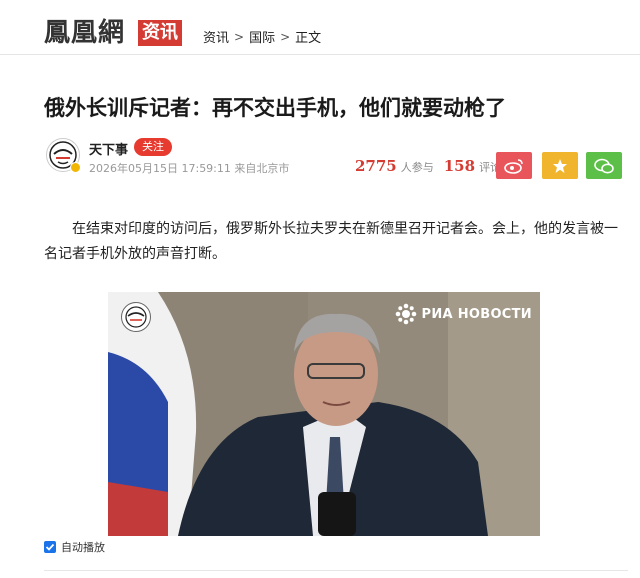  Describe the element at coordinates (84, 33) in the screenshot. I see `site-logo: 鳳凰網` at that location.